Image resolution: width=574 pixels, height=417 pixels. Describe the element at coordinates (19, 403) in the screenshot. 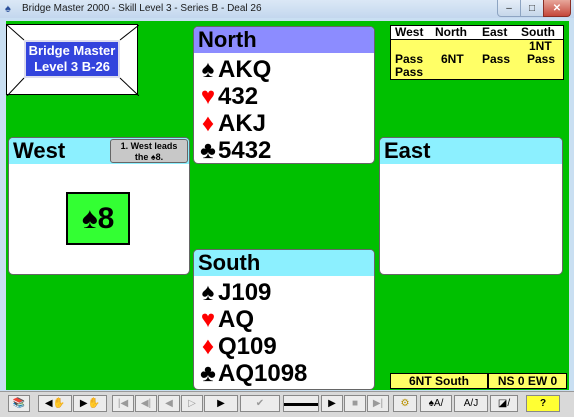

I see `deal-menu-button: 📚` at that location.